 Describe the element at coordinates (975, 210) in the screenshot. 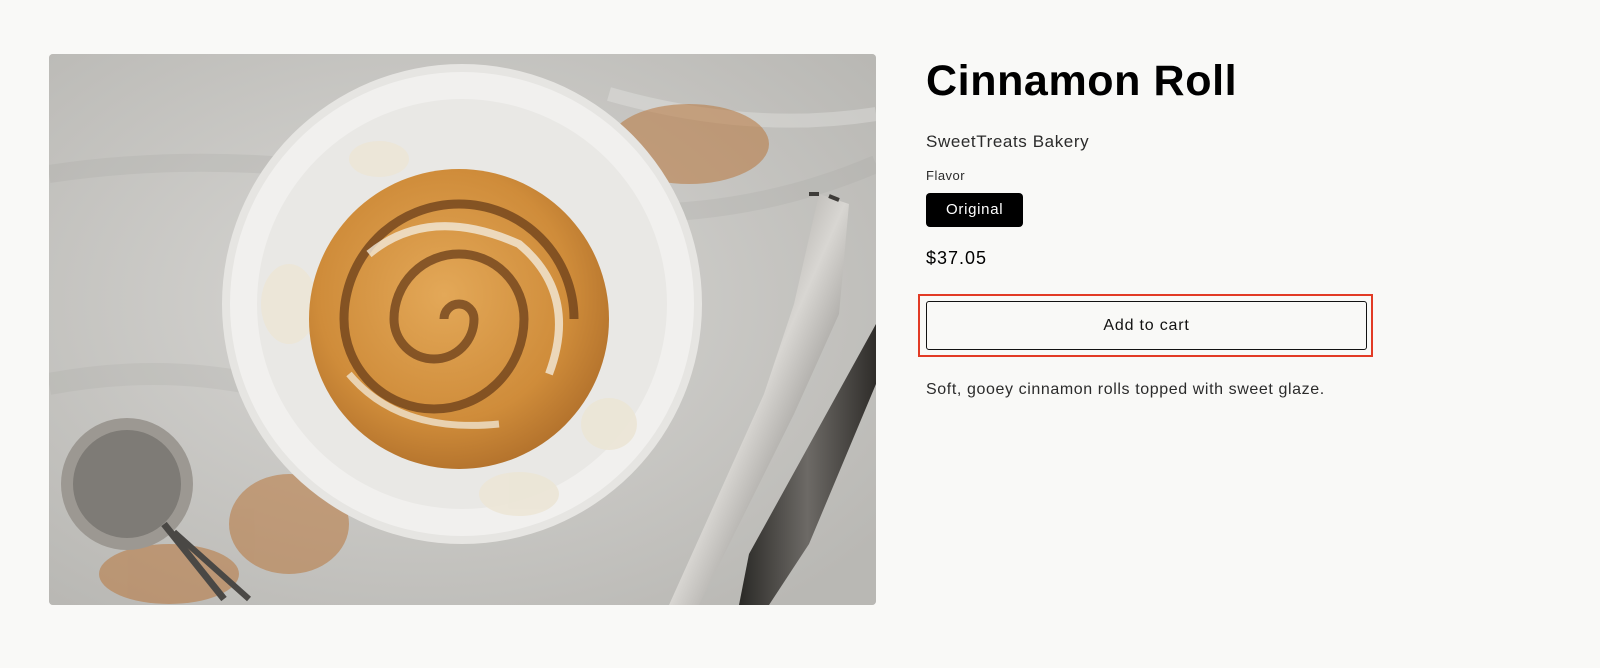

I see `variant-option-original: Original` at that location.